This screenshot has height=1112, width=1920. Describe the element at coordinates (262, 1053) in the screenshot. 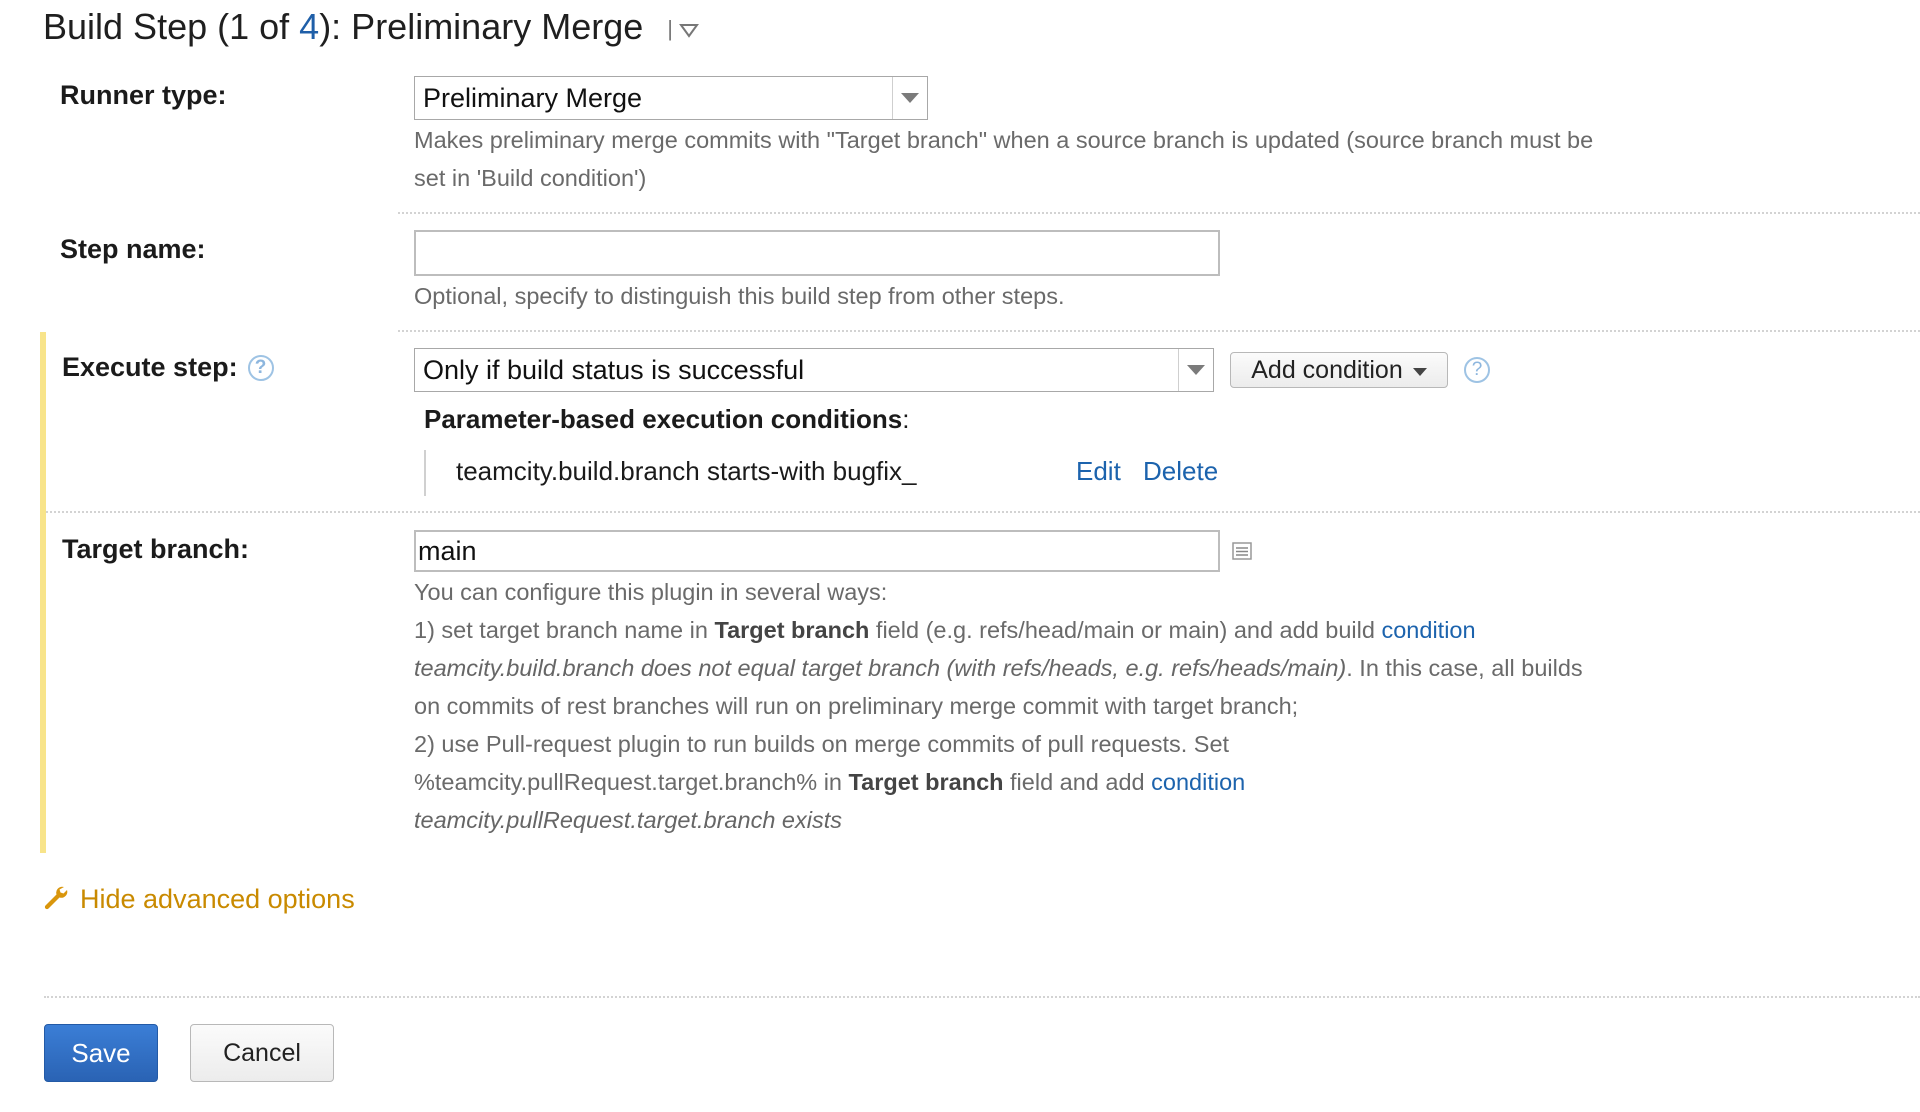

I see `cancel-button: Cancel` at that location.